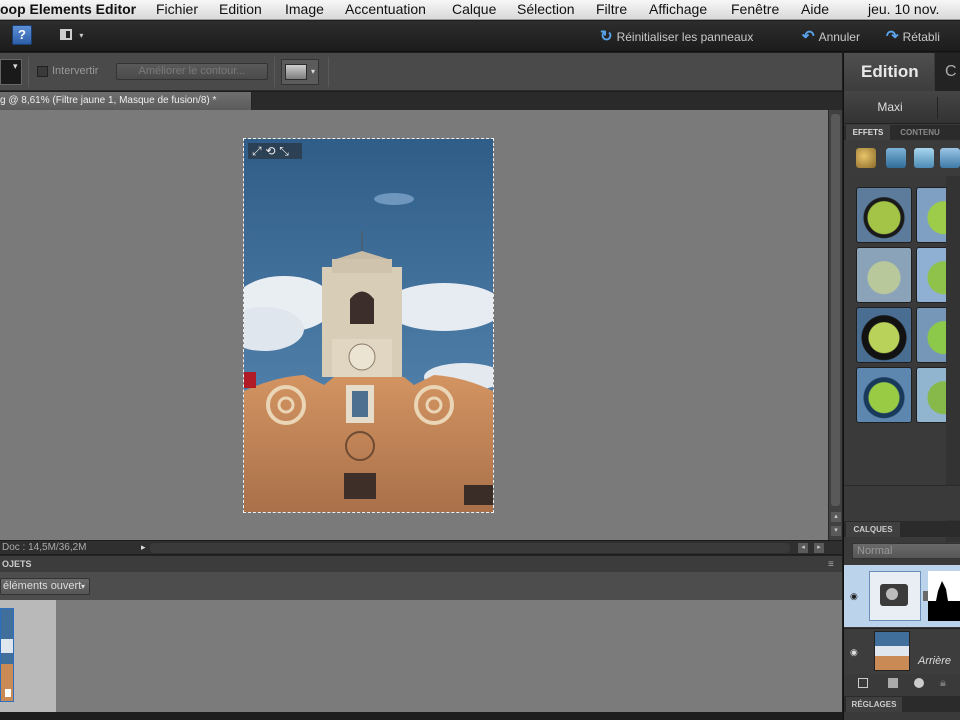  Describe the element at coordinates (75, 71) in the screenshot. I see `invert-label: Intervertir` at that location.